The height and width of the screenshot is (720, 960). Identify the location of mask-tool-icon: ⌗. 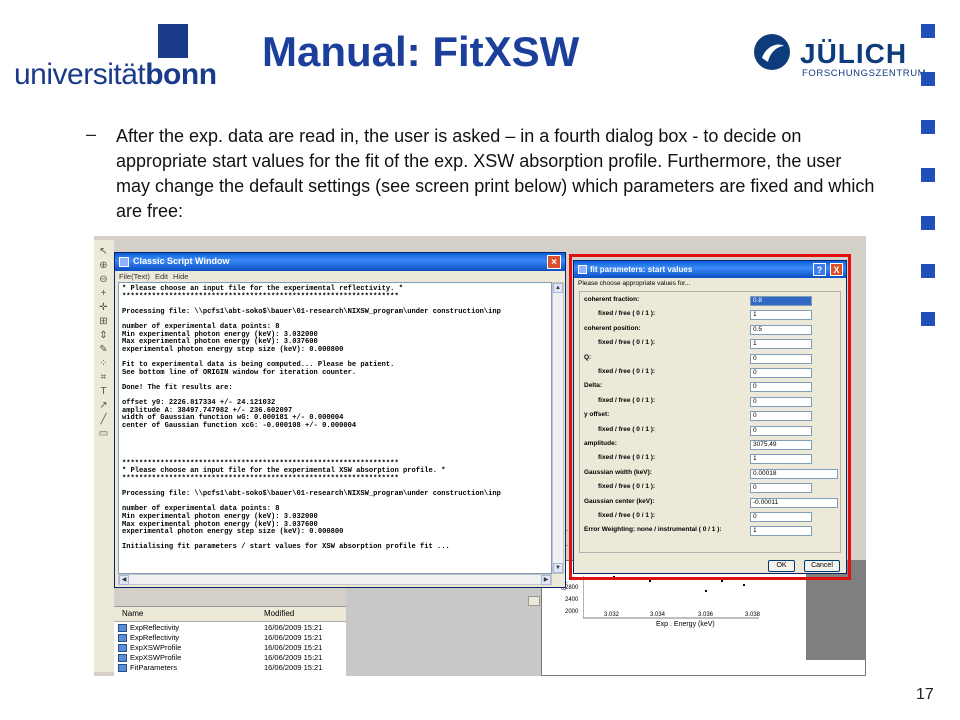
(103, 377).